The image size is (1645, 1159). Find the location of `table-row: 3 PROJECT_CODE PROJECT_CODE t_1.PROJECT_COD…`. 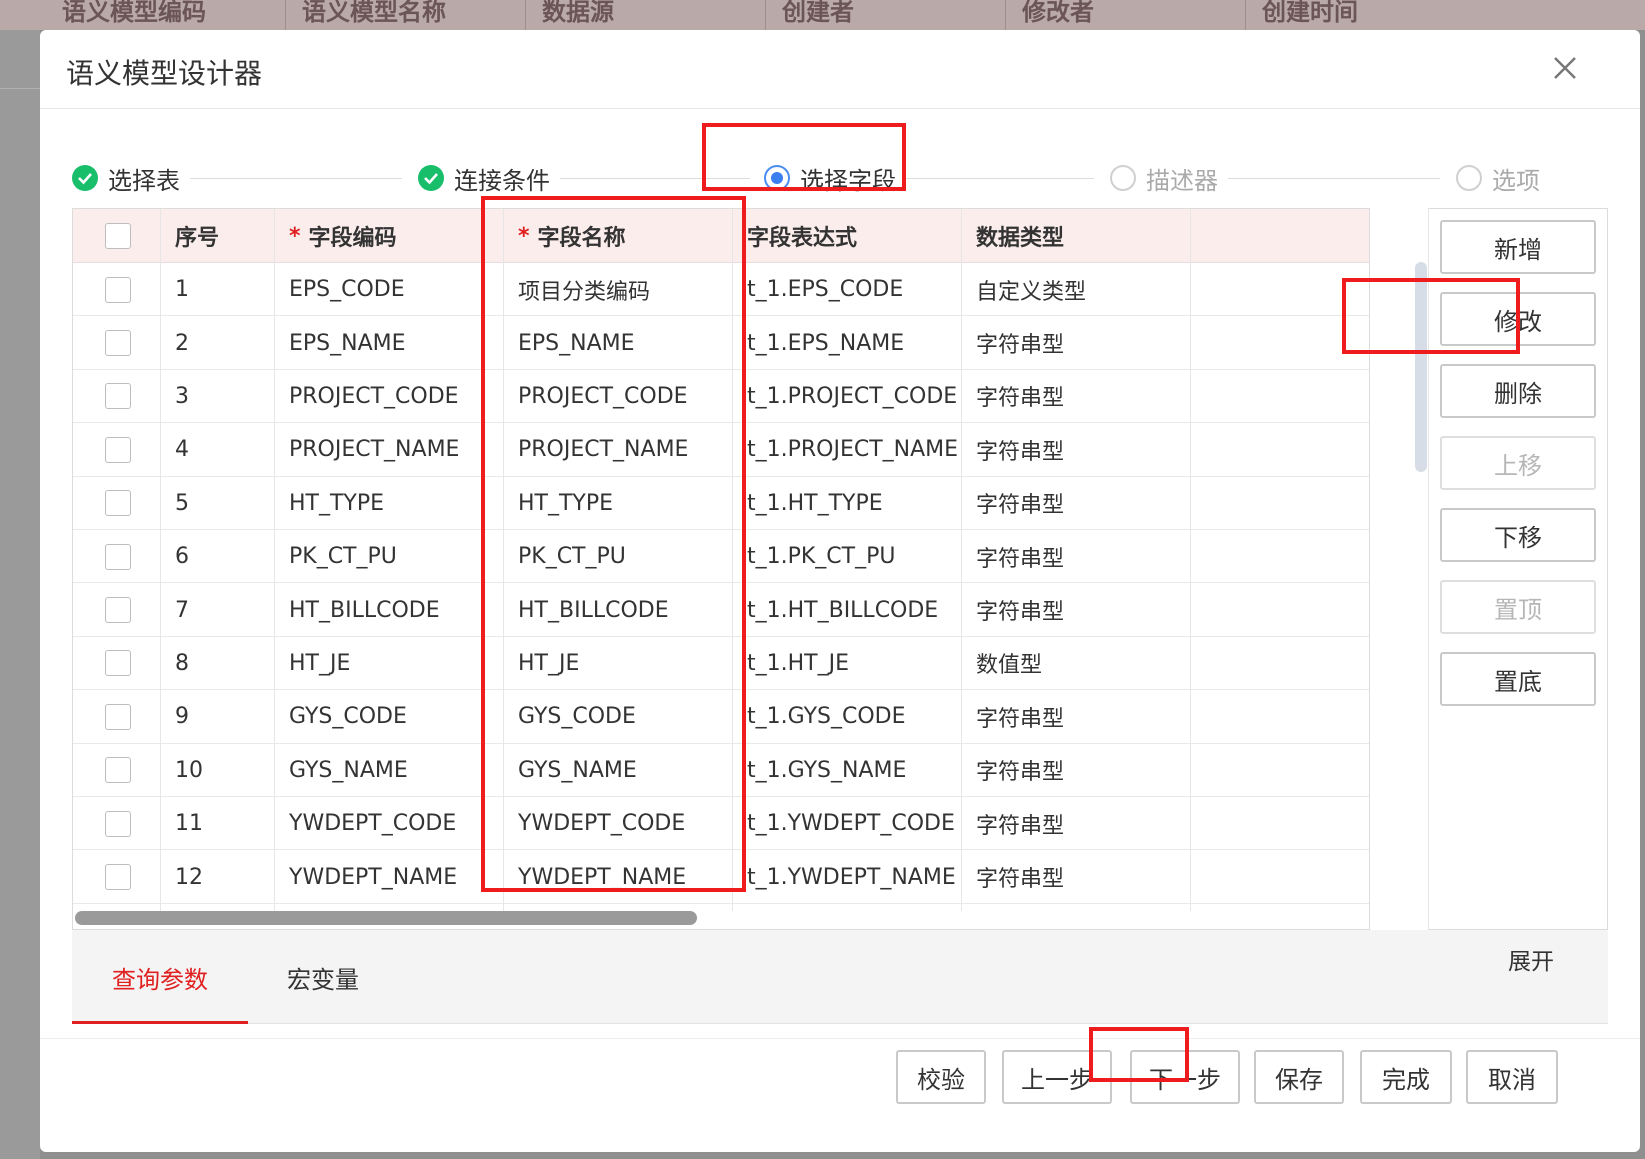

table-row: 3 PROJECT_CODE PROJECT_CODE t_1.PROJECT_COD… is located at coordinates (721, 397).